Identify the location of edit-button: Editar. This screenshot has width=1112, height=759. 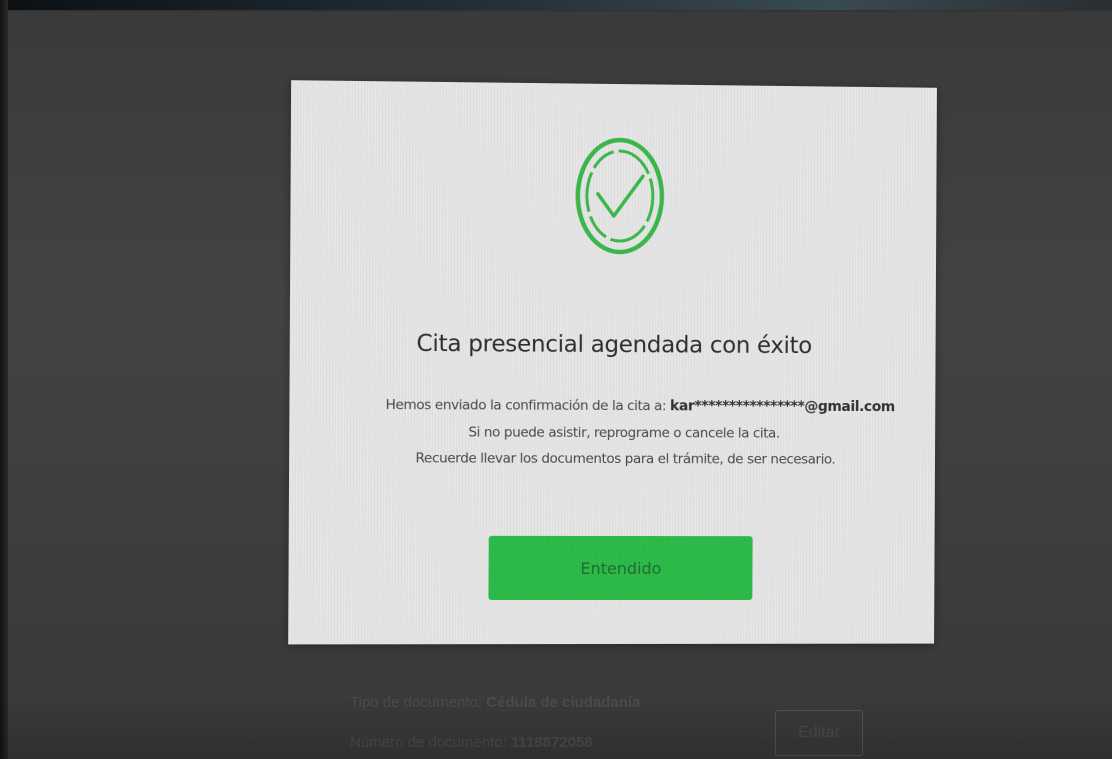
(819, 733).